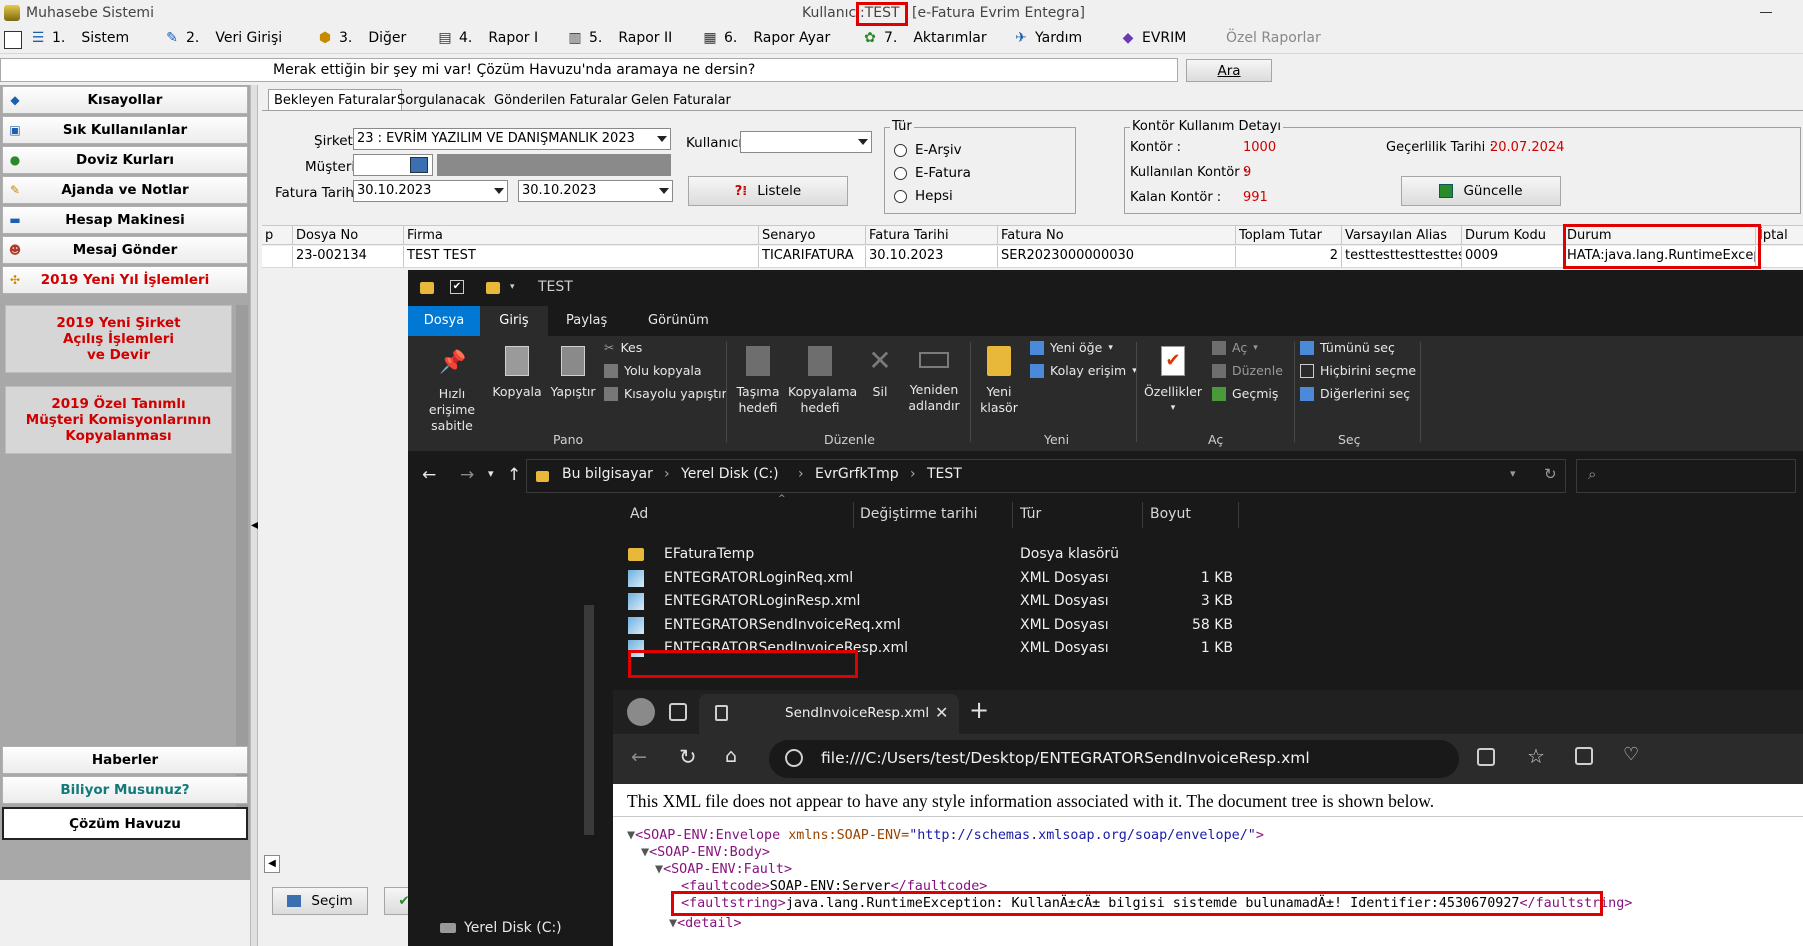  I want to click on tab-bekleyen: Bekleyen Faturalar, so click(335, 100).